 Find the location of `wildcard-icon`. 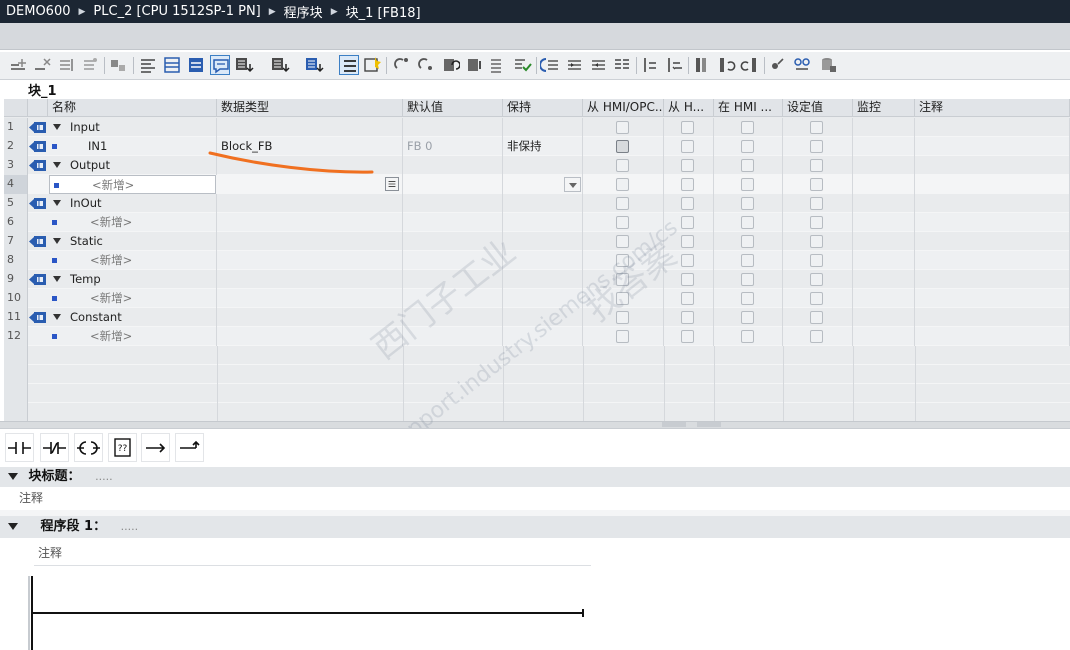

wildcard-icon is located at coordinates (450, 65).